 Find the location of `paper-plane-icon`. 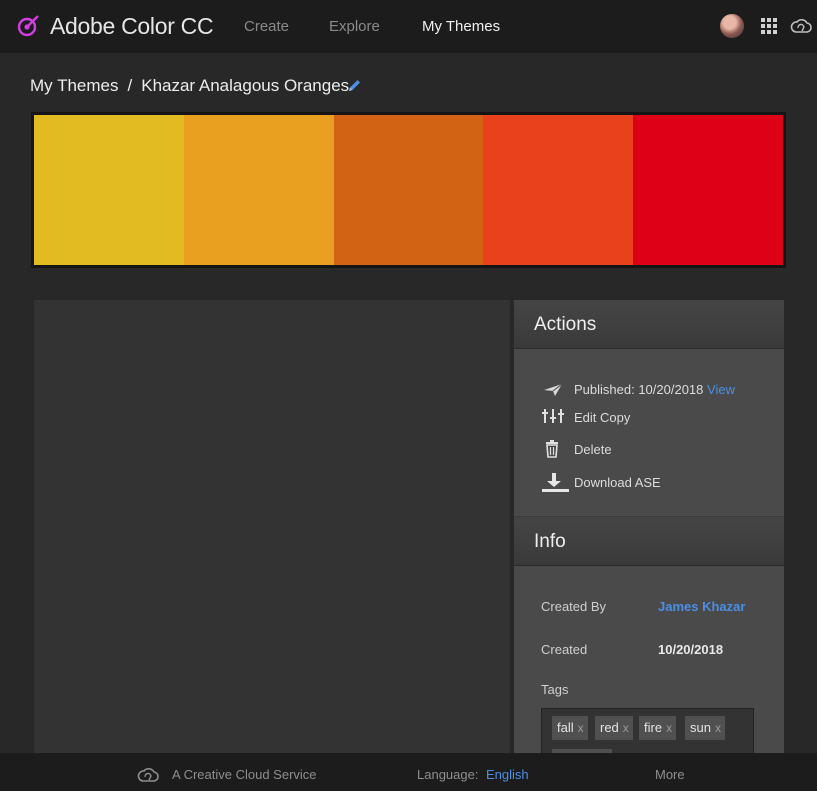

paper-plane-icon is located at coordinates (553, 389).